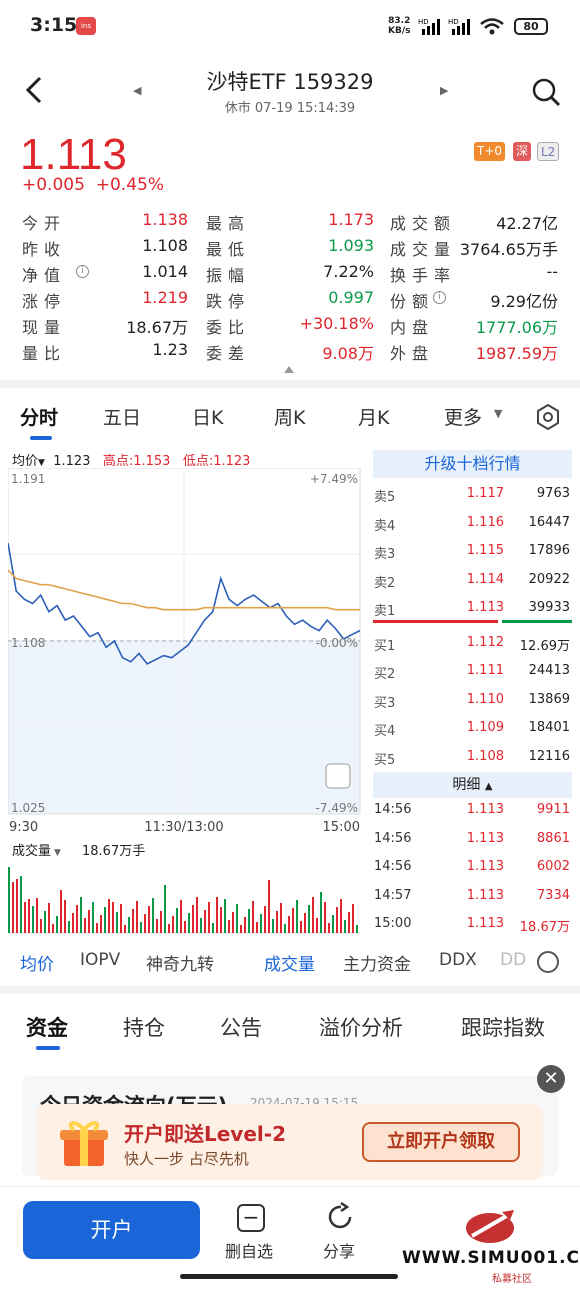 The height and width of the screenshot is (1289, 580). What do you see at coordinates (338, 776) in the screenshot?
I see `rotate-screen-icon` at bounding box center [338, 776].